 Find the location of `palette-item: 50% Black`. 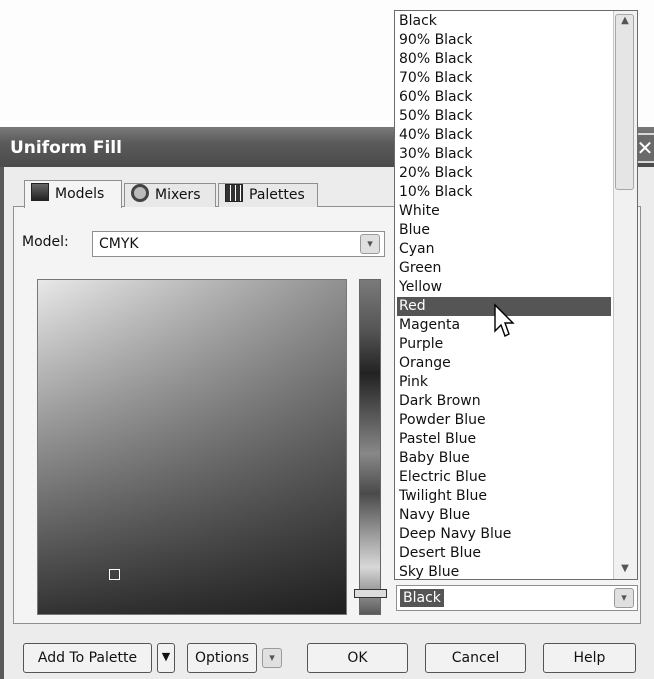

palette-item: 50% Black is located at coordinates (504, 116).